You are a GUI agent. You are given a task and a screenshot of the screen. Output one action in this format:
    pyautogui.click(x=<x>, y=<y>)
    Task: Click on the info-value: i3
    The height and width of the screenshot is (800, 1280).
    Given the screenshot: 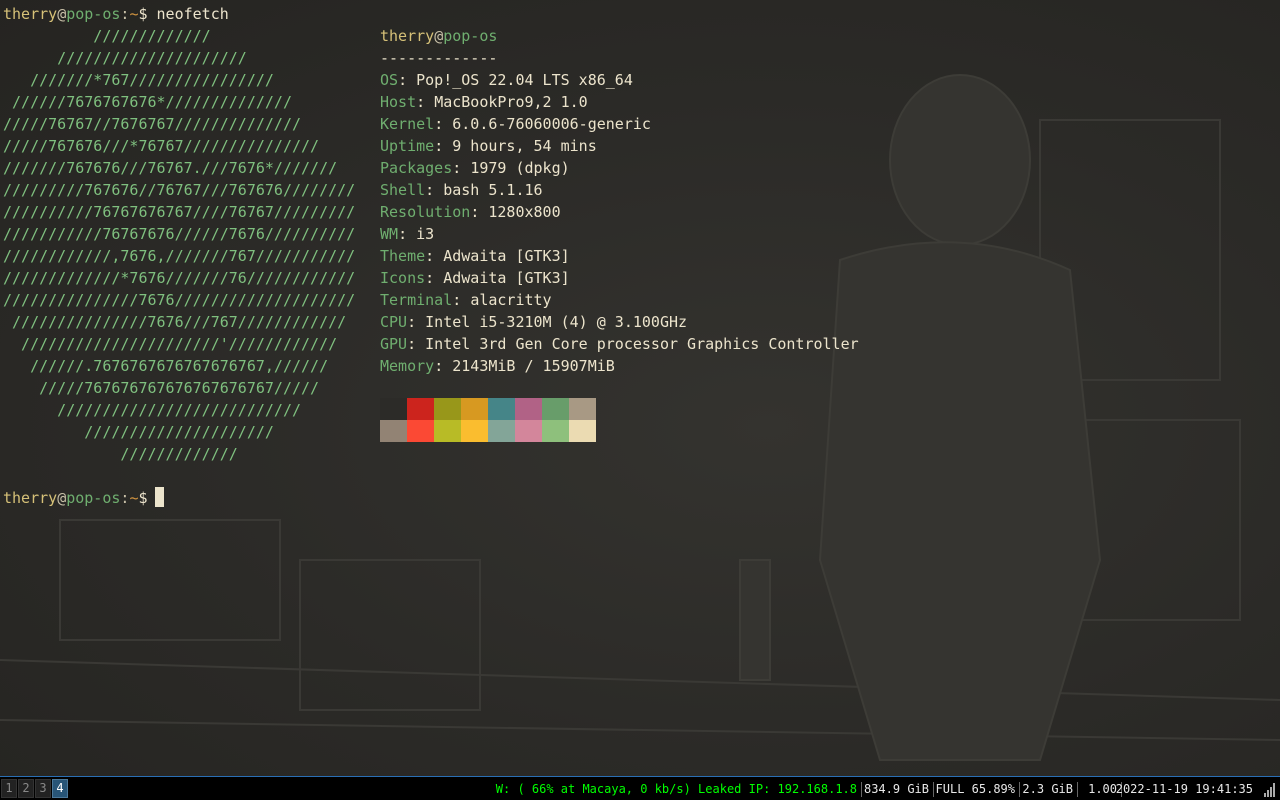 What is the action you would take?
    pyautogui.click(x=425, y=234)
    